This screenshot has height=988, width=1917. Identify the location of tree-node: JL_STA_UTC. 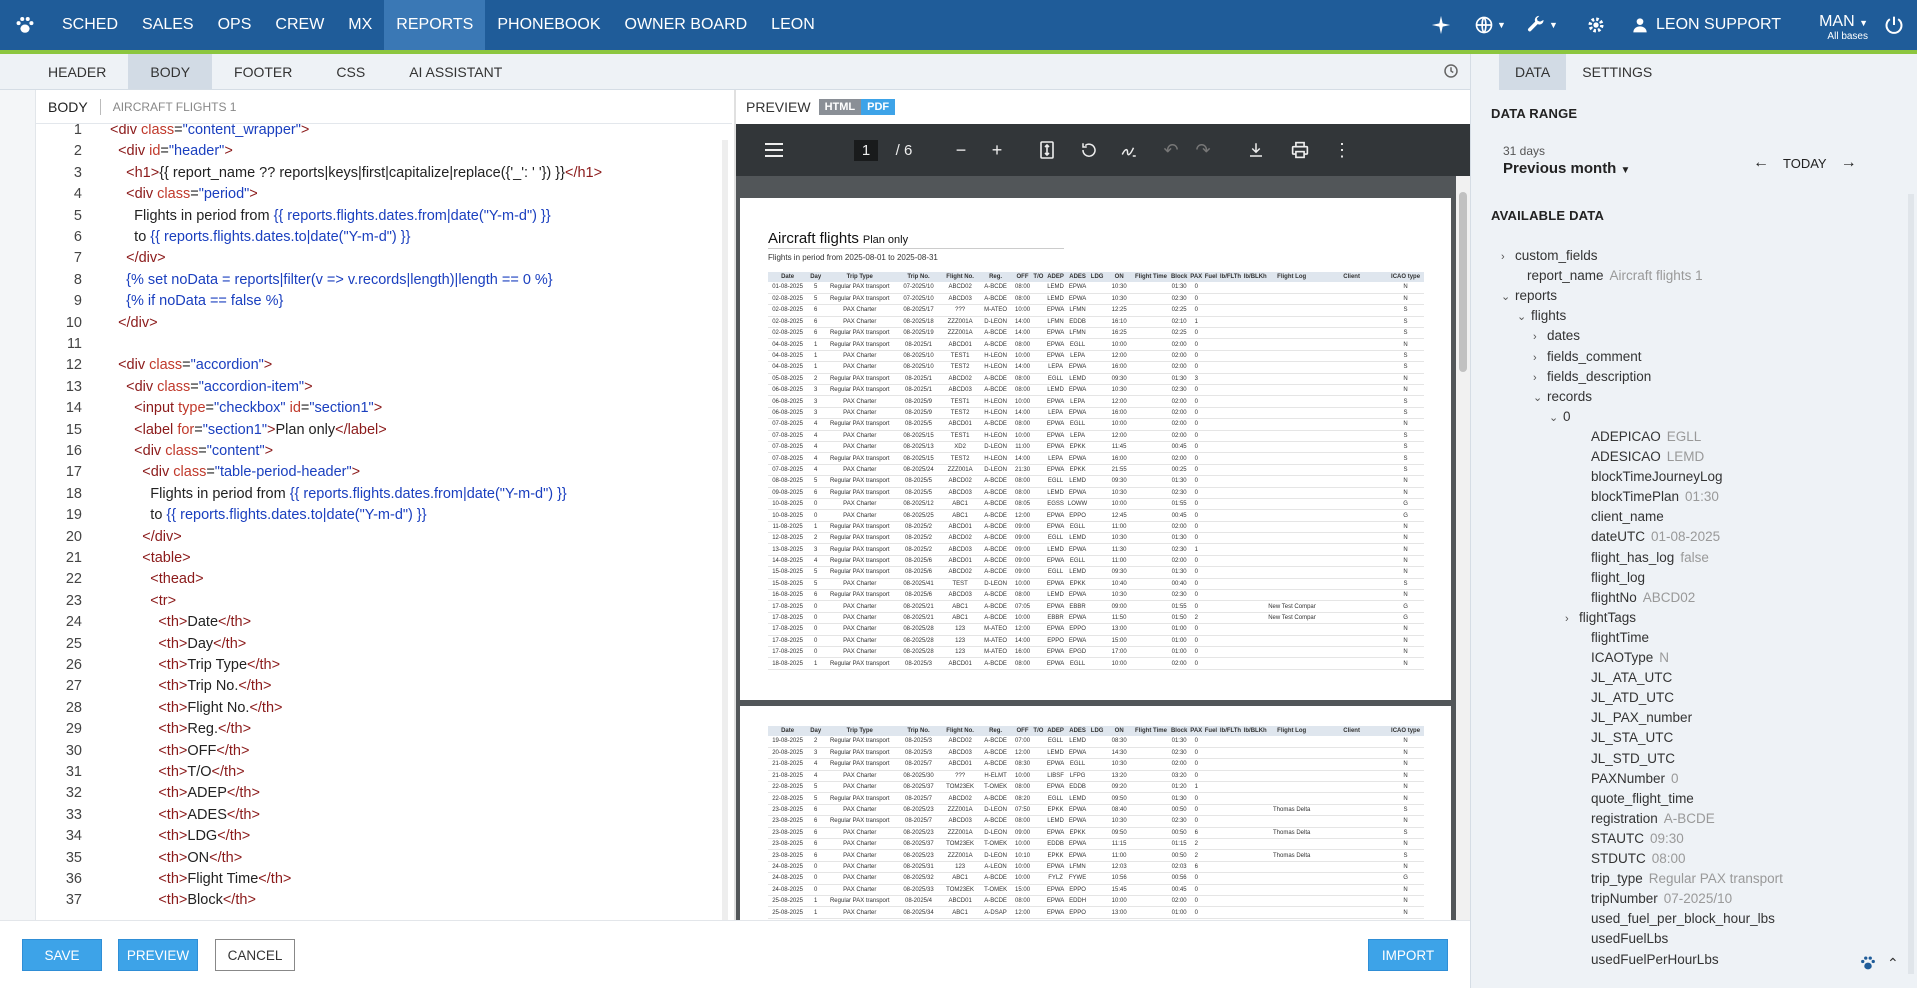
(1619, 738).